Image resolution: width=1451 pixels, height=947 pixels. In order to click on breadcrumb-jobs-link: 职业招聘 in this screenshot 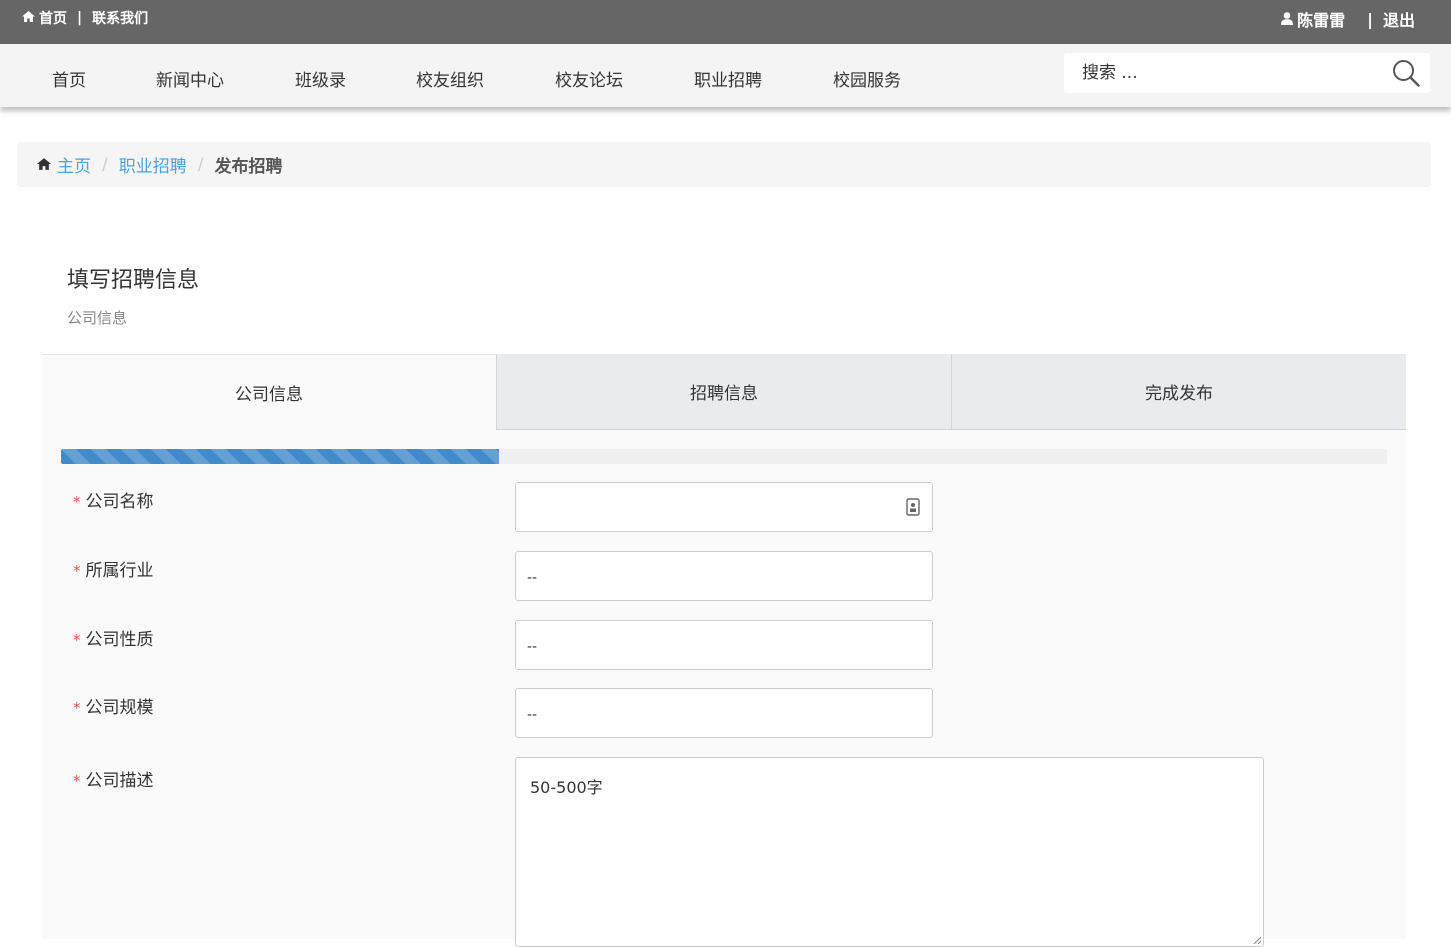, I will do `click(153, 164)`.